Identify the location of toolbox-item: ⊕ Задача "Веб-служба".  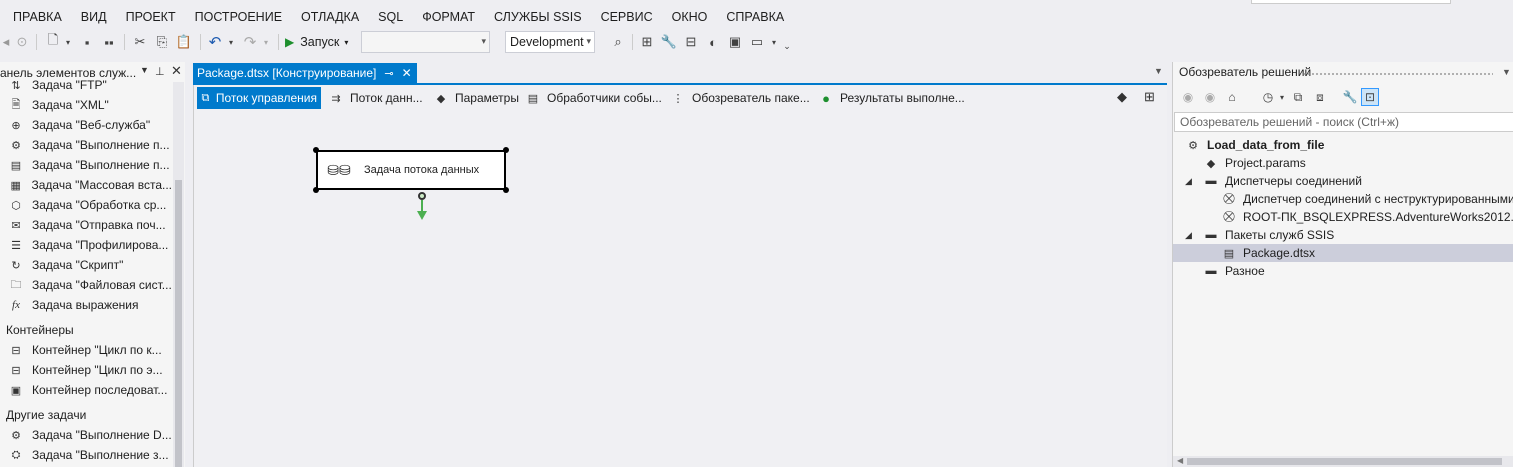
(86, 125).